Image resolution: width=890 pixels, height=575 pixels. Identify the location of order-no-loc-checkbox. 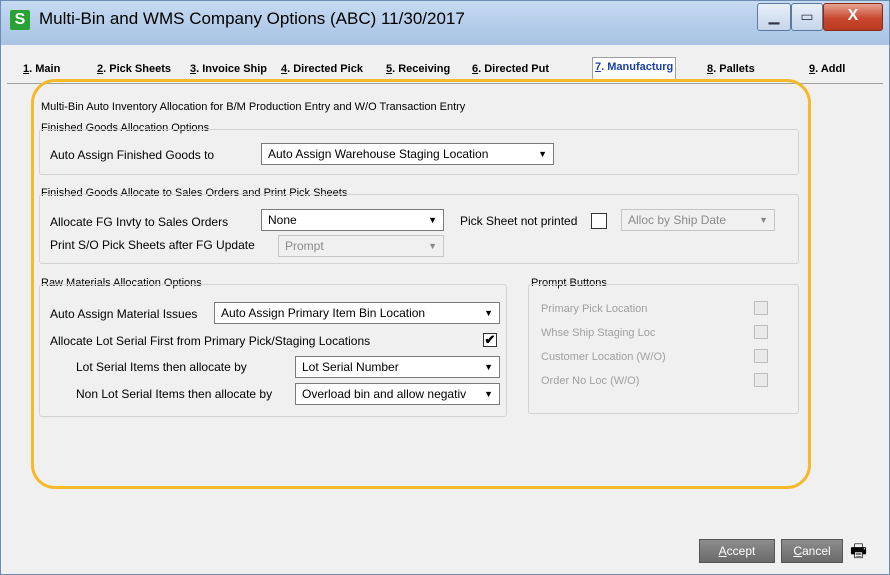
(761, 380).